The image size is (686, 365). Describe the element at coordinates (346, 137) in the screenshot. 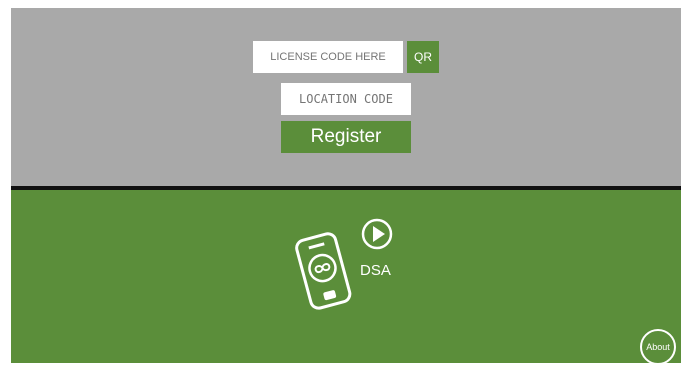

I see `register-button: Register` at that location.